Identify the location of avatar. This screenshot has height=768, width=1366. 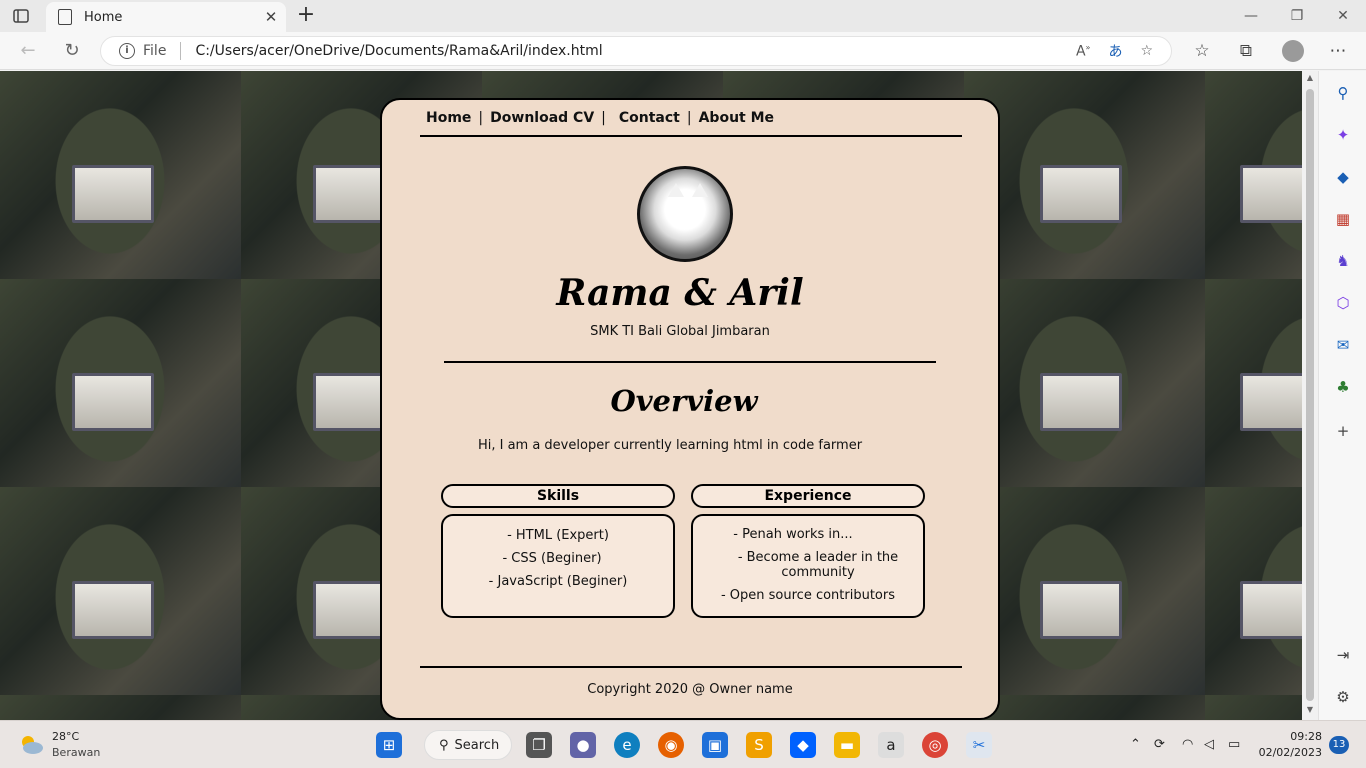
(685, 214).